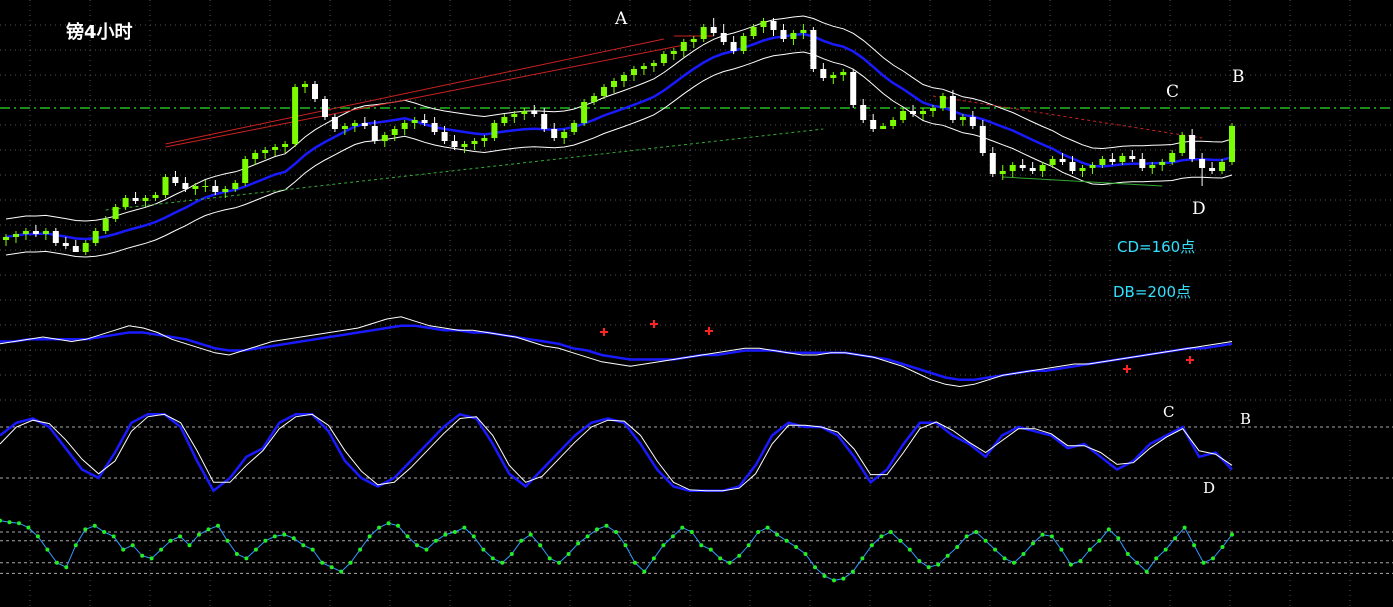  I want to click on label-b: B, so click(1238, 77).